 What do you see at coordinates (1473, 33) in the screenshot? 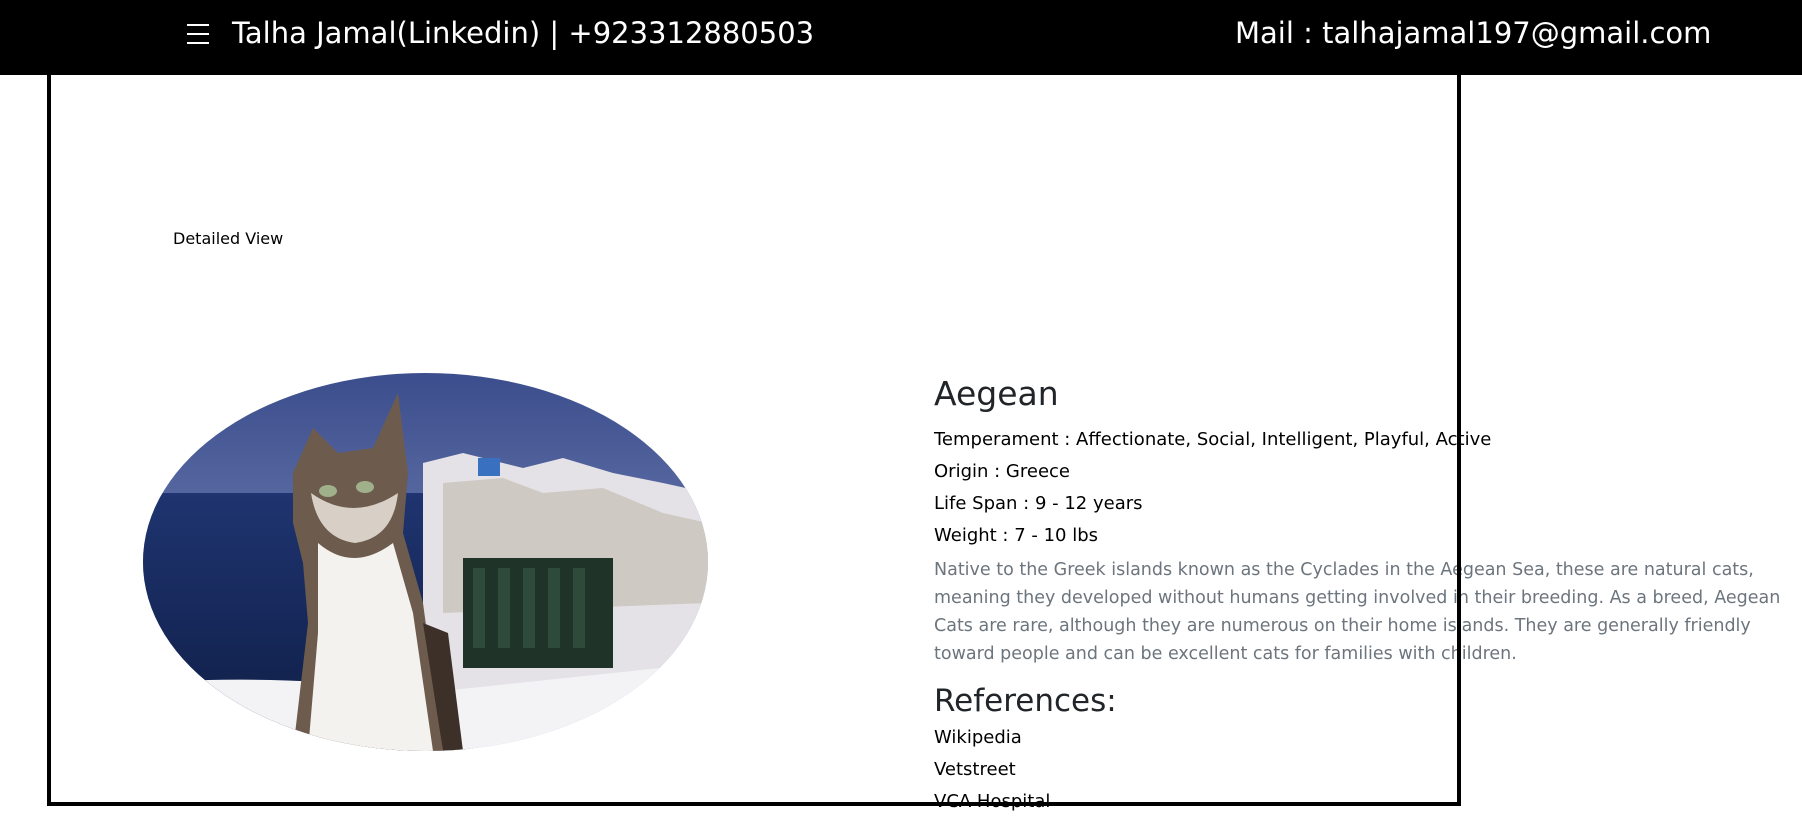
I see `contact-email: Mail : talhajamal197@gmail.com` at bounding box center [1473, 33].